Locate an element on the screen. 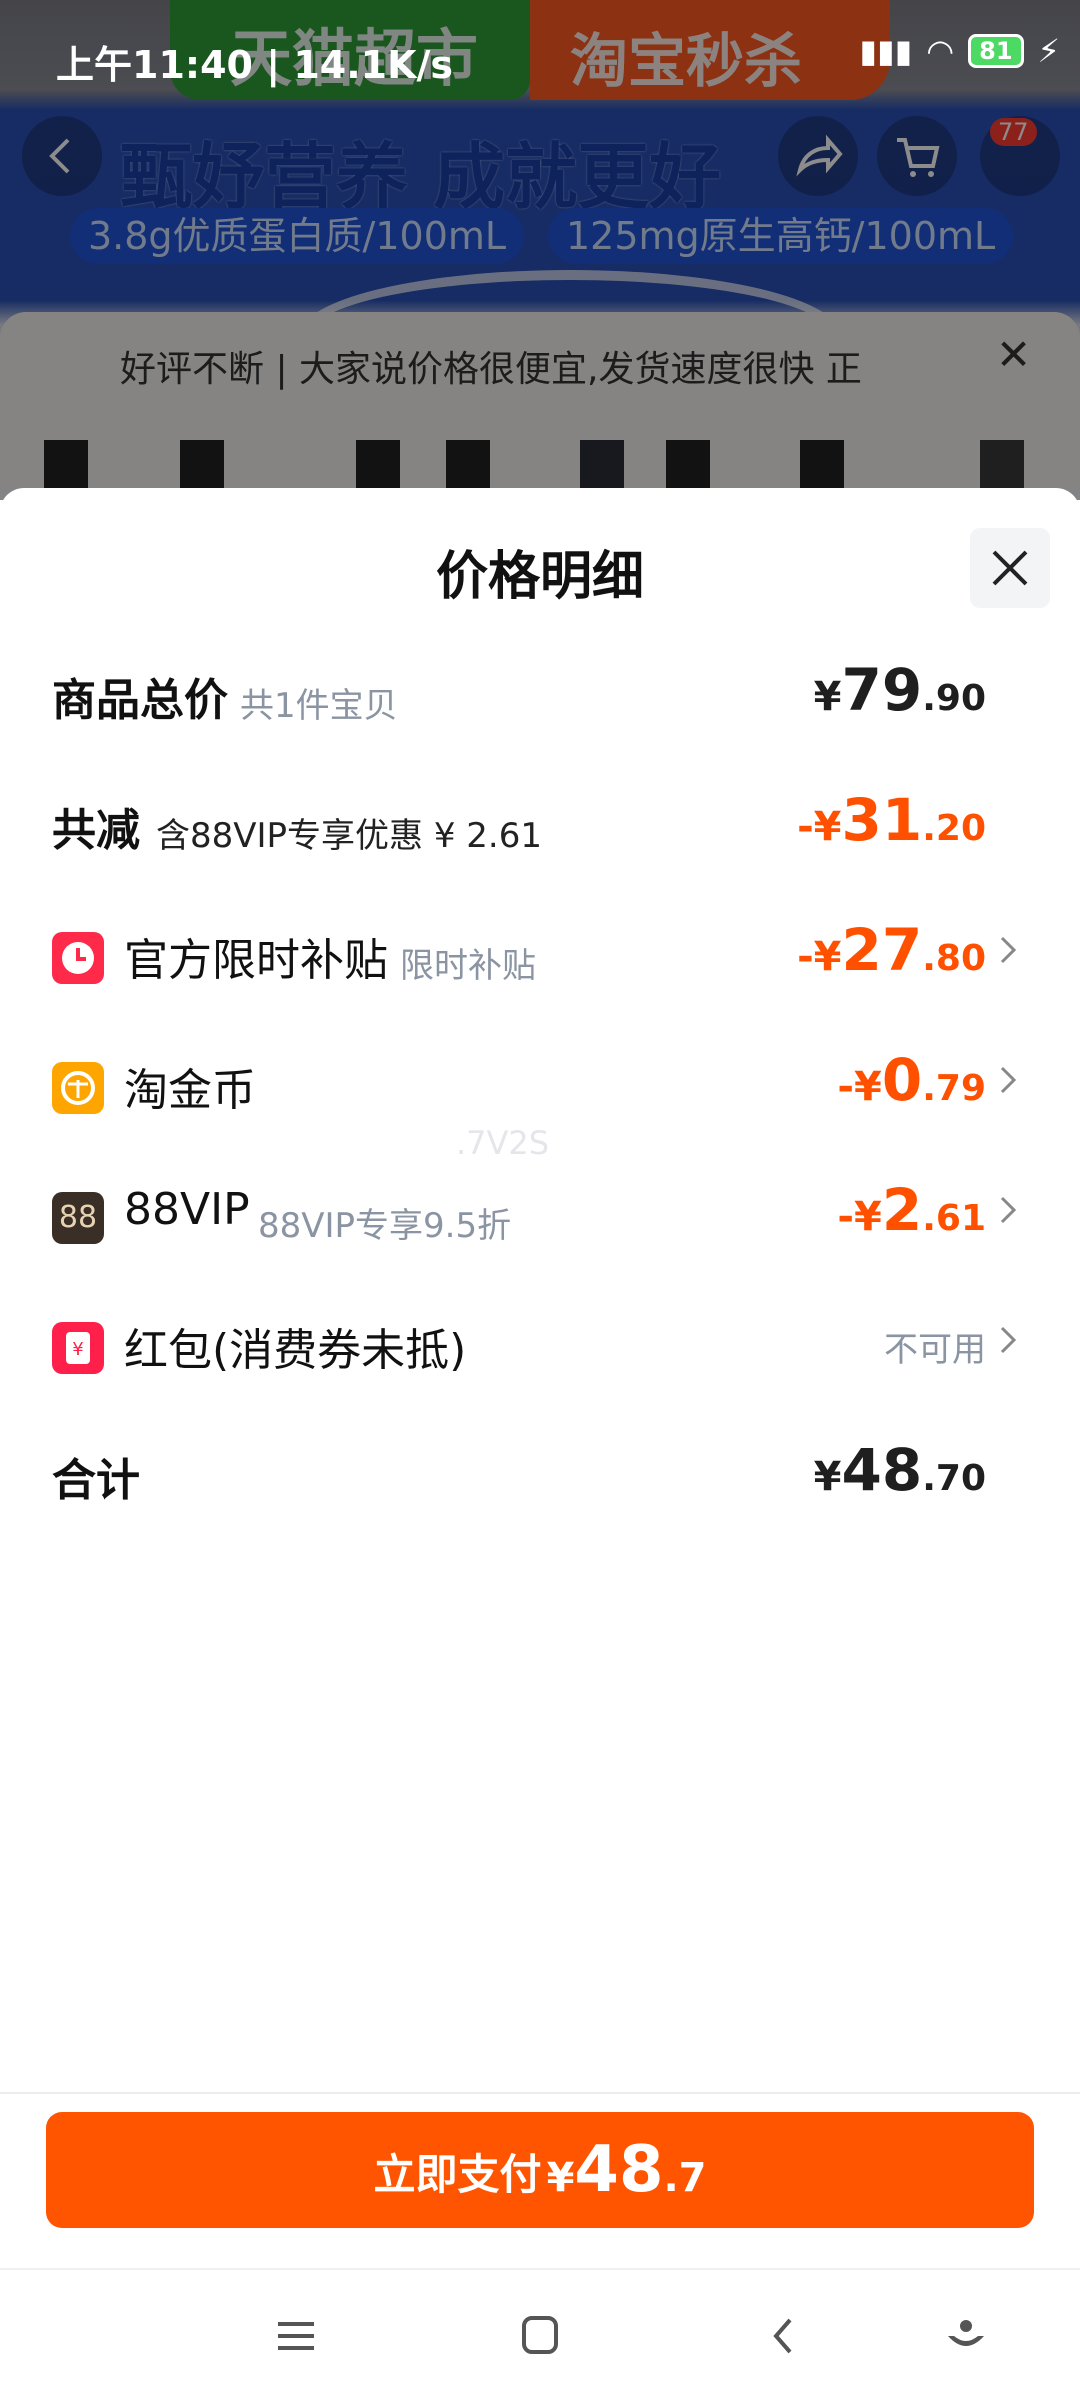 The height and width of the screenshot is (2400, 1080). pay-amount-int: 48 is located at coordinates (619, 2170).